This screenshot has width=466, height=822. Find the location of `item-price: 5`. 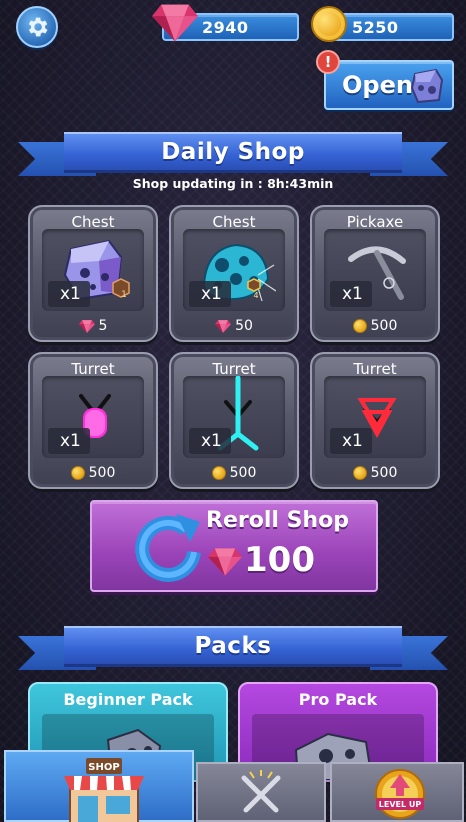

item-price: 5 is located at coordinates (93, 326).